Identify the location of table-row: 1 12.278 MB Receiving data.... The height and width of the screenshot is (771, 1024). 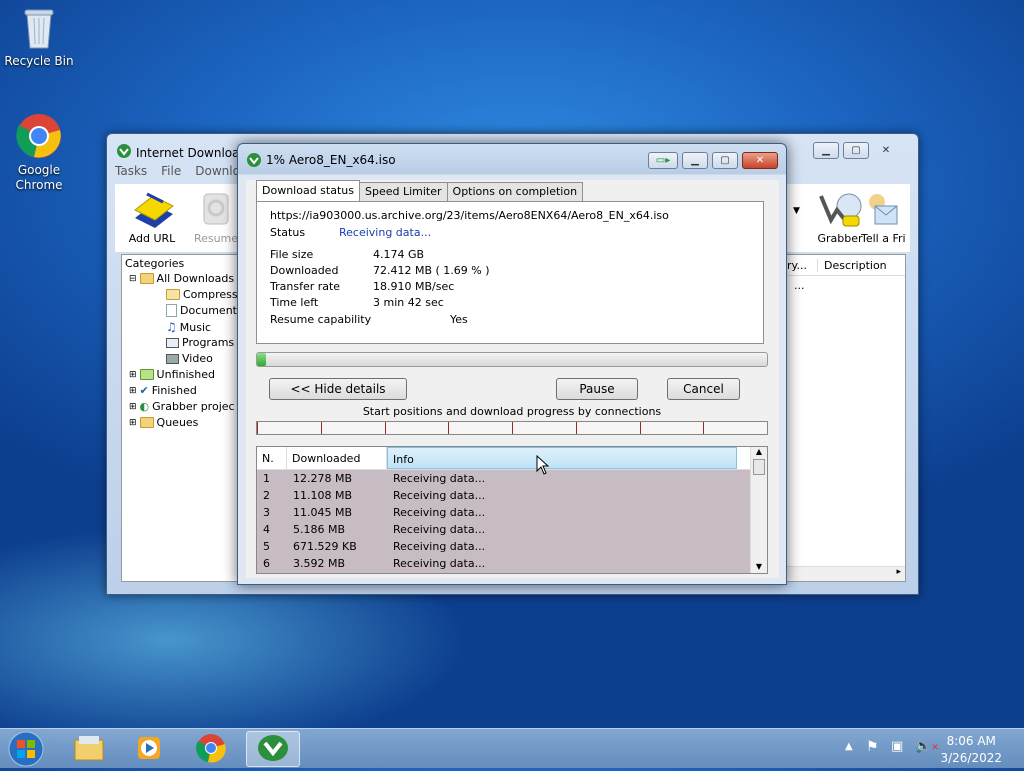
(504, 478).